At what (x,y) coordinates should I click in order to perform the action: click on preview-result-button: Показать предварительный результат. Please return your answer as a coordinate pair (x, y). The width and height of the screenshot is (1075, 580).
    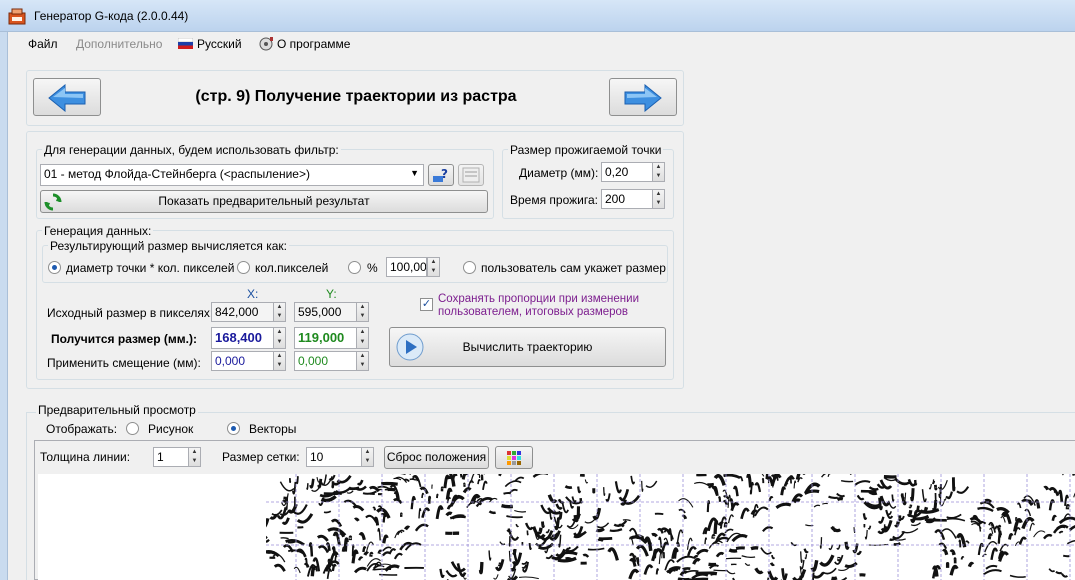
    Looking at the image, I should click on (264, 201).